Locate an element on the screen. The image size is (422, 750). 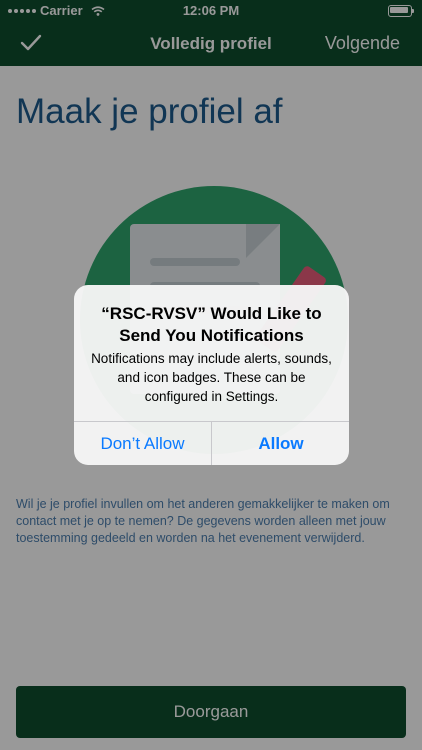
alert-actions: Don’t Allow Allow is located at coordinates (211, 443).